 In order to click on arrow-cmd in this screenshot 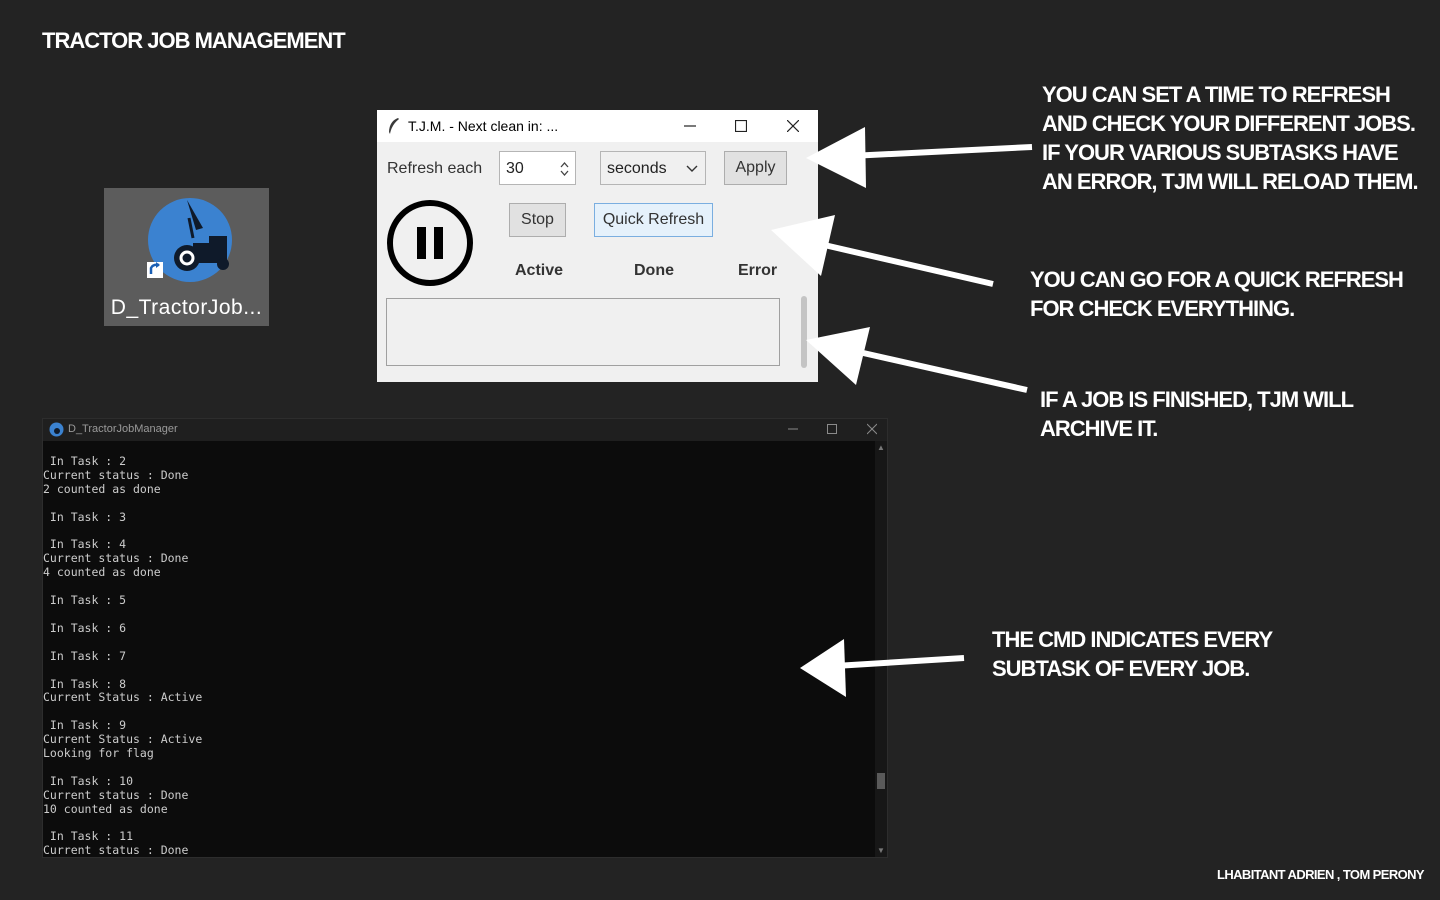, I will do `click(882, 668)`.